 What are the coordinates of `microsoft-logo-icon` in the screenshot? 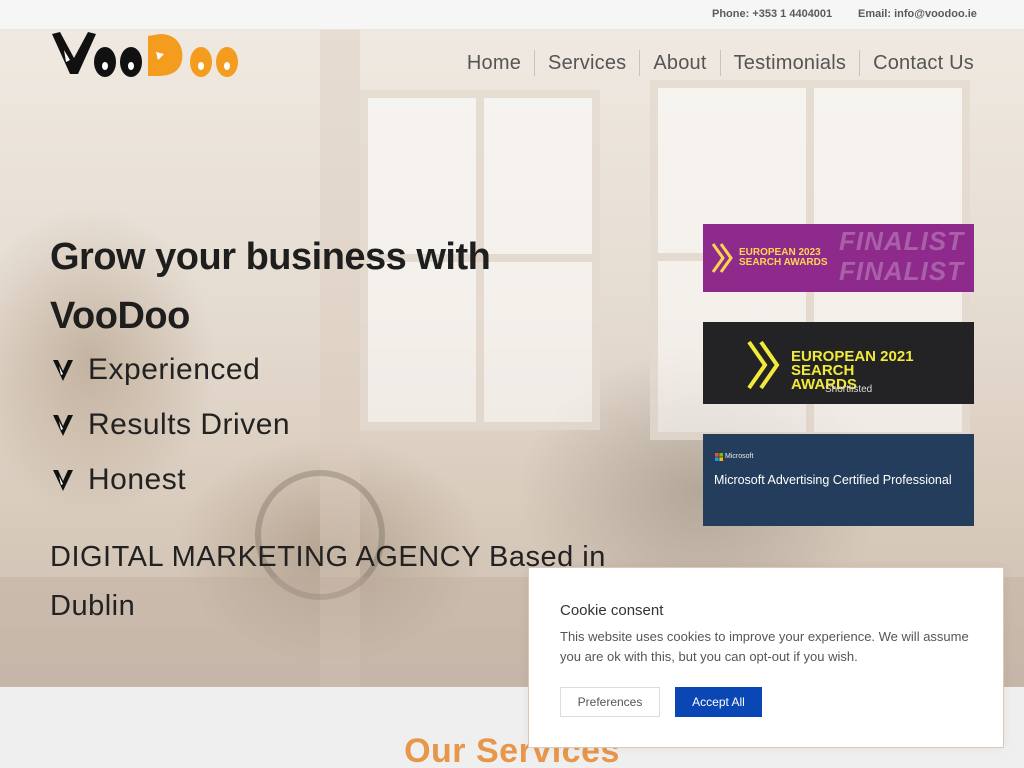 It's located at (719, 457).